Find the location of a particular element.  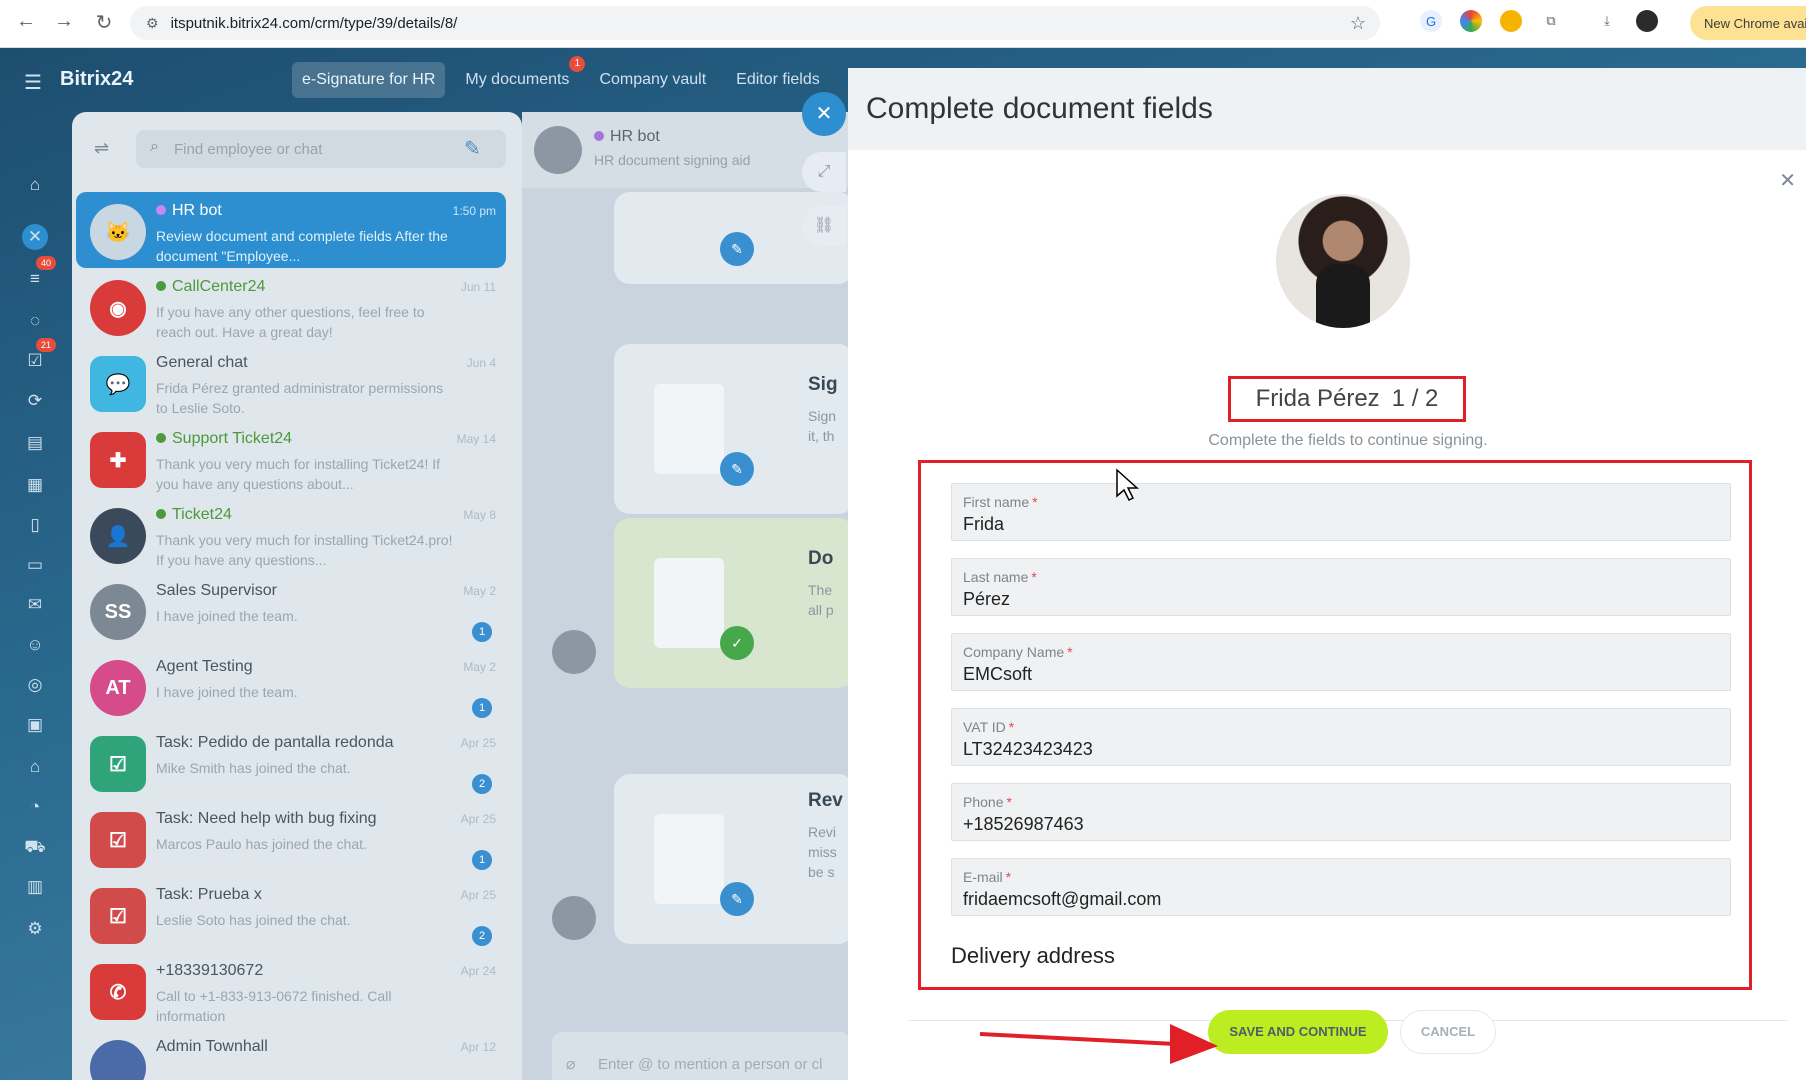

first-name-field: First name * Frida is located at coordinates (1341, 512).